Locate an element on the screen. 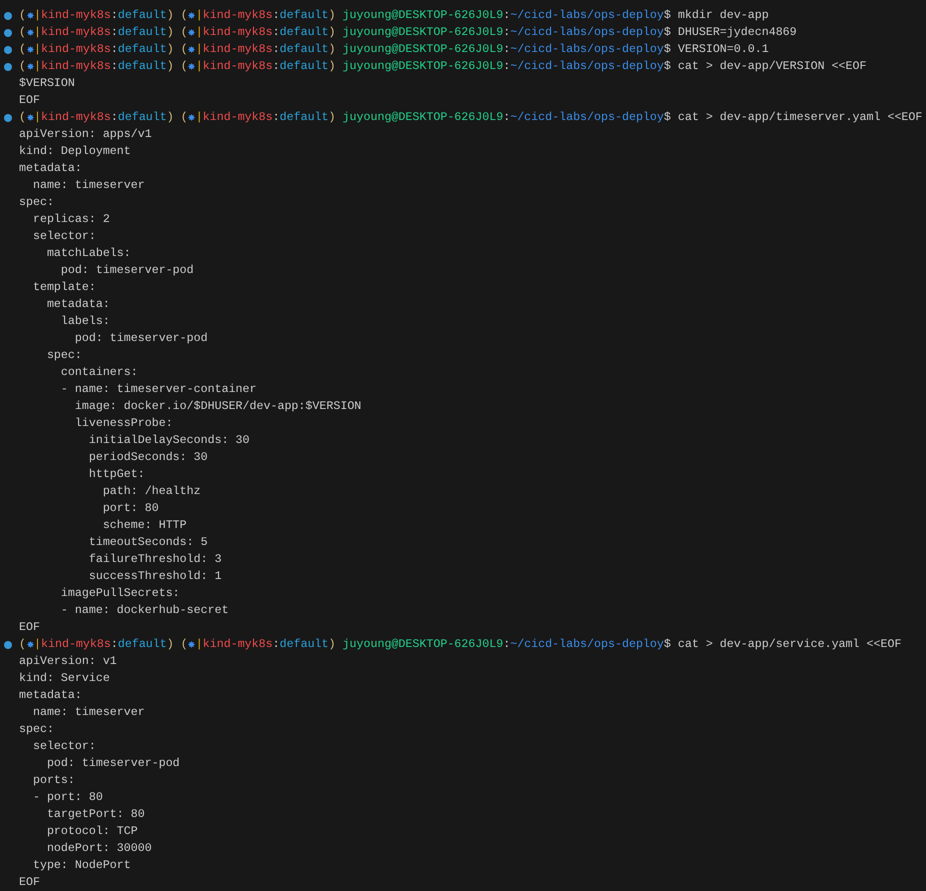 Image resolution: width=926 pixels, height=891 pixels. output-line: protocol: TCP is located at coordinates (92, 831).